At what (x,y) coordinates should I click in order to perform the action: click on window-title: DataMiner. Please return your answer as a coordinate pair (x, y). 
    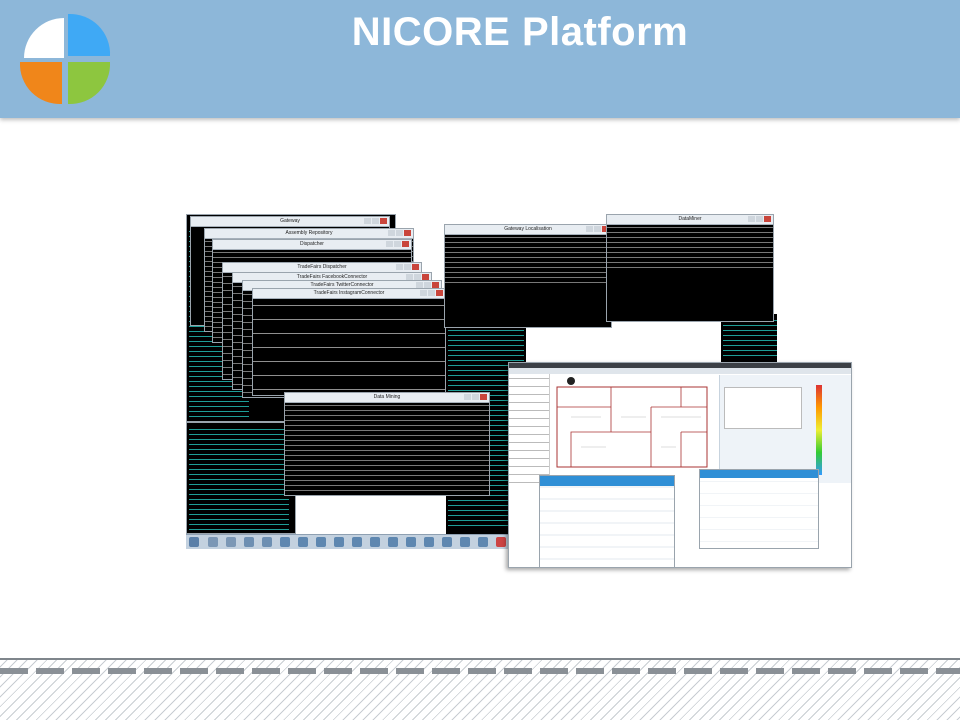
    Looking at the image, I should click on (690, 219).